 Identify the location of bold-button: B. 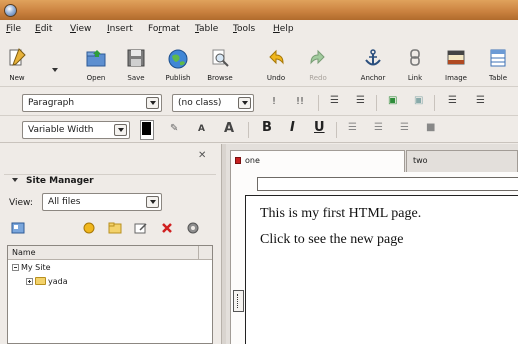
(267, 127).